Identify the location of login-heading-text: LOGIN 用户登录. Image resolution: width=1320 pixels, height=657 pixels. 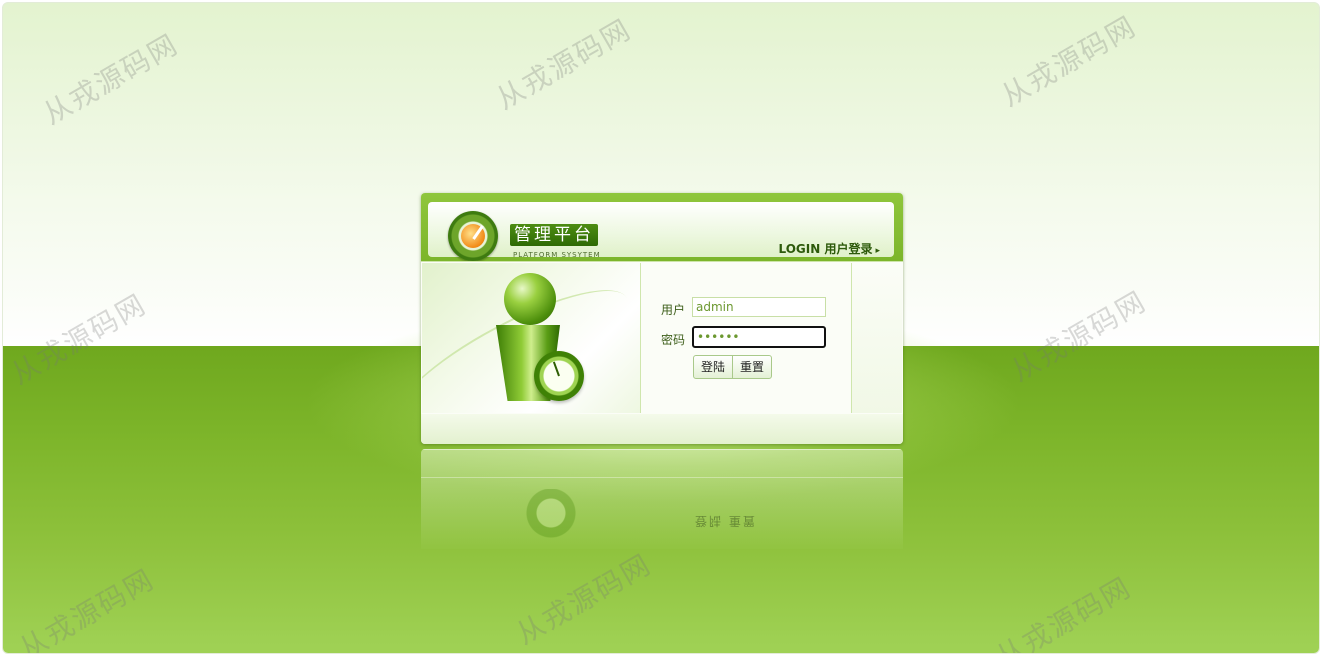
(825, 249).